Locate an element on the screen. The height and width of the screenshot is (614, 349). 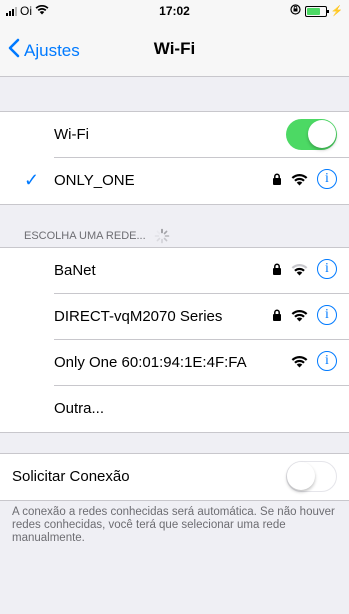
ask-to-join-label: Solicitar Conexão is located at coordinates (71, 476).